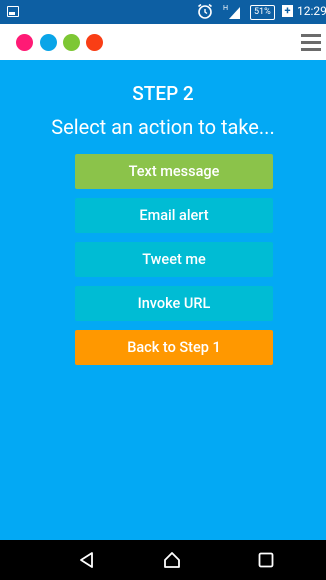 Image resolution: width=326 pixels, height=580 pixels. Describe the element at coordinates (174, 303) in the screenshot. I see `invoke-url-button: Invoke URL` at that location.